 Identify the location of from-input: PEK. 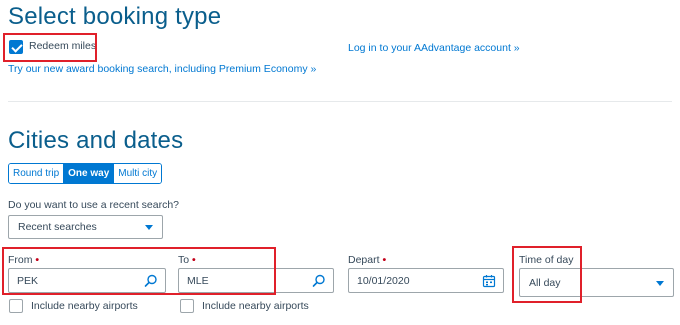
(87, 280).